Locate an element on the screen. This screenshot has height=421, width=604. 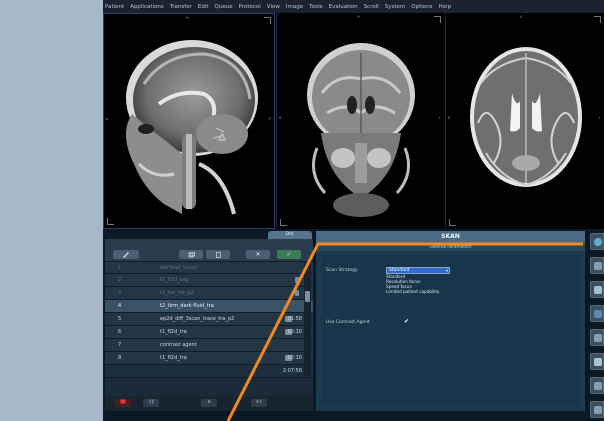
protocol-row: 8 t1_fl2d_tra 02:10 is located at coordinates (209, 358).